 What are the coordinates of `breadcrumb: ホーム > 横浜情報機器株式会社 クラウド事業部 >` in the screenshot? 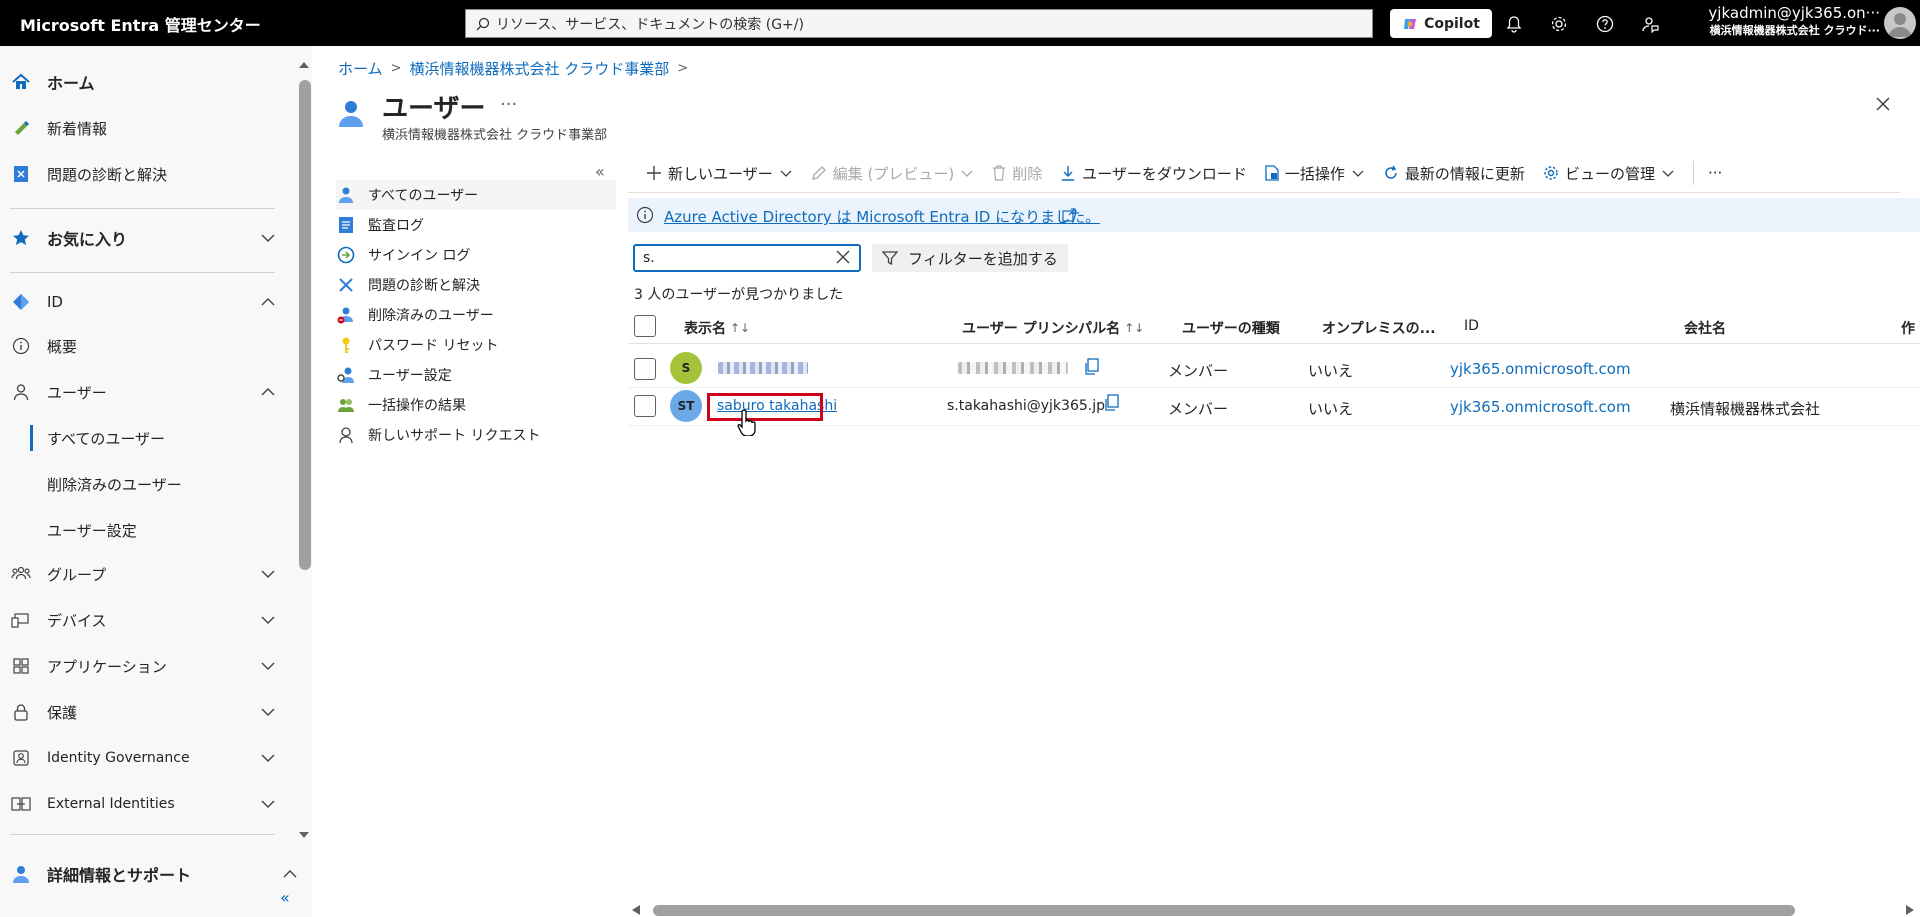 It's located at (517, 68).